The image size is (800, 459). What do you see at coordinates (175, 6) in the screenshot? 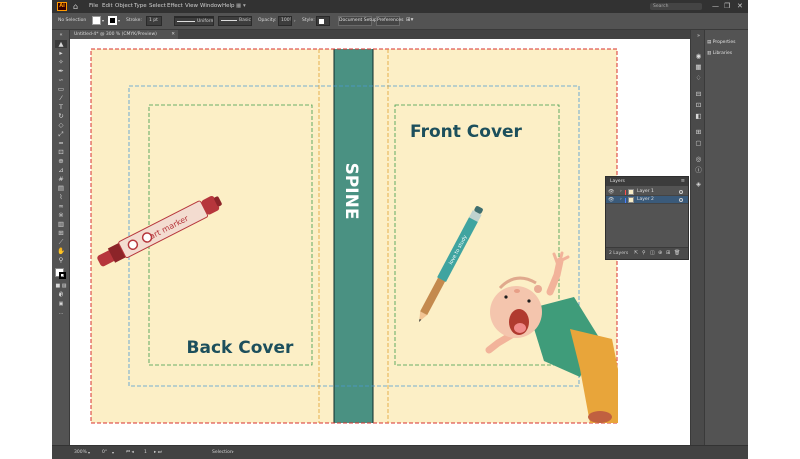
I see `menu-effect: Effect` at bounding box center [175, 6].